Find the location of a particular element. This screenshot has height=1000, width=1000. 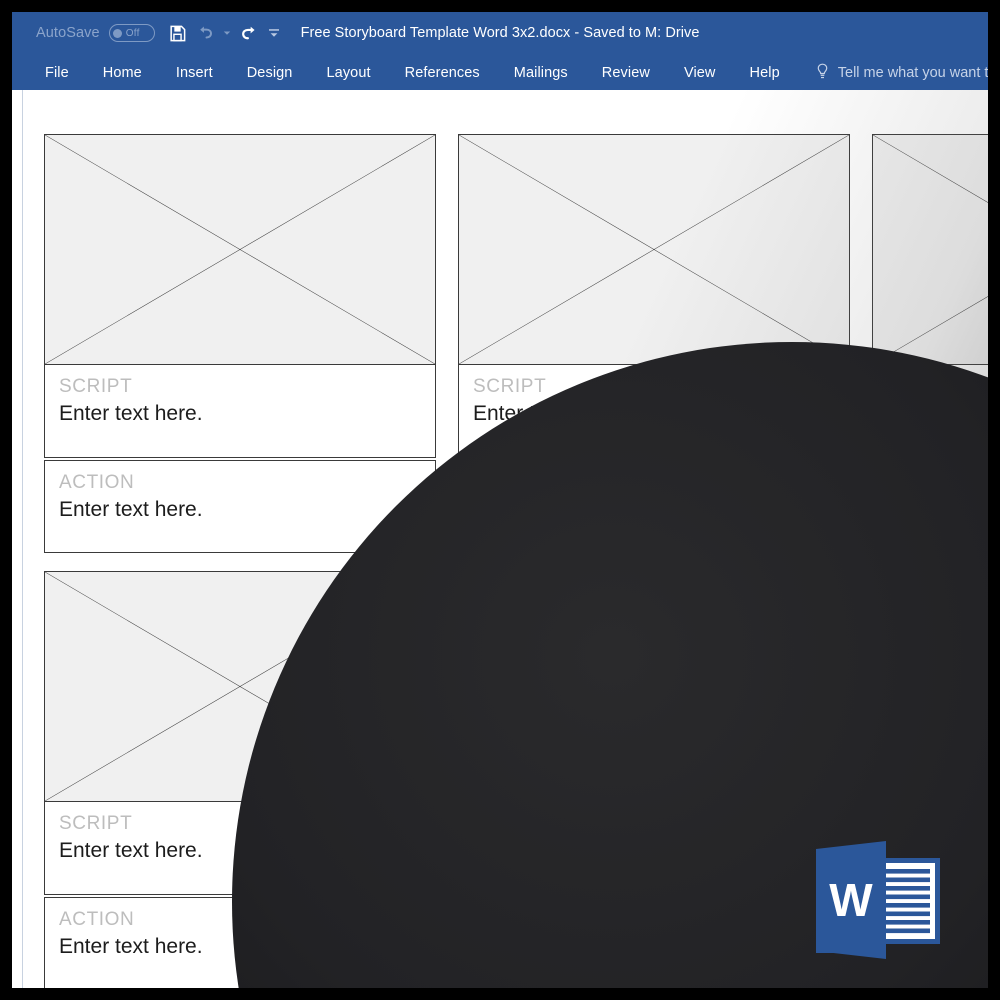

word-logo: W is located at coordinates (880, 900).